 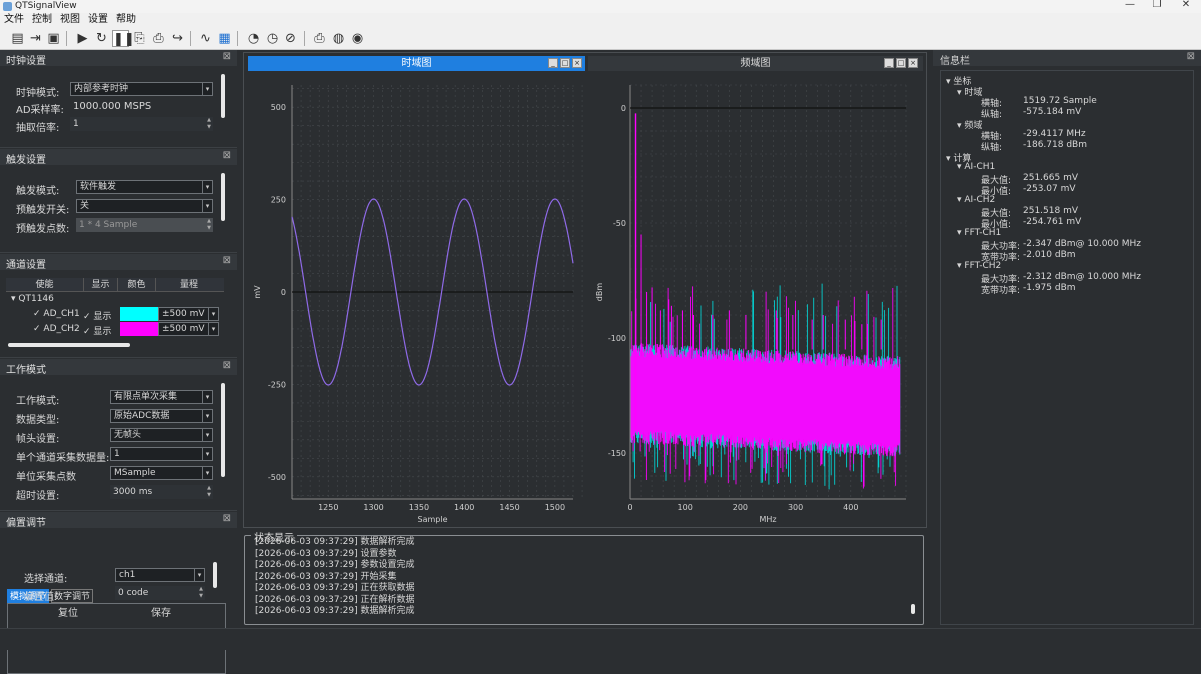 What do you see at coordinates (56, 329) in the screenshot?
I see `ch2-enable-checkbox: ✓ AD_CH2` at bounding box center [56, 329].